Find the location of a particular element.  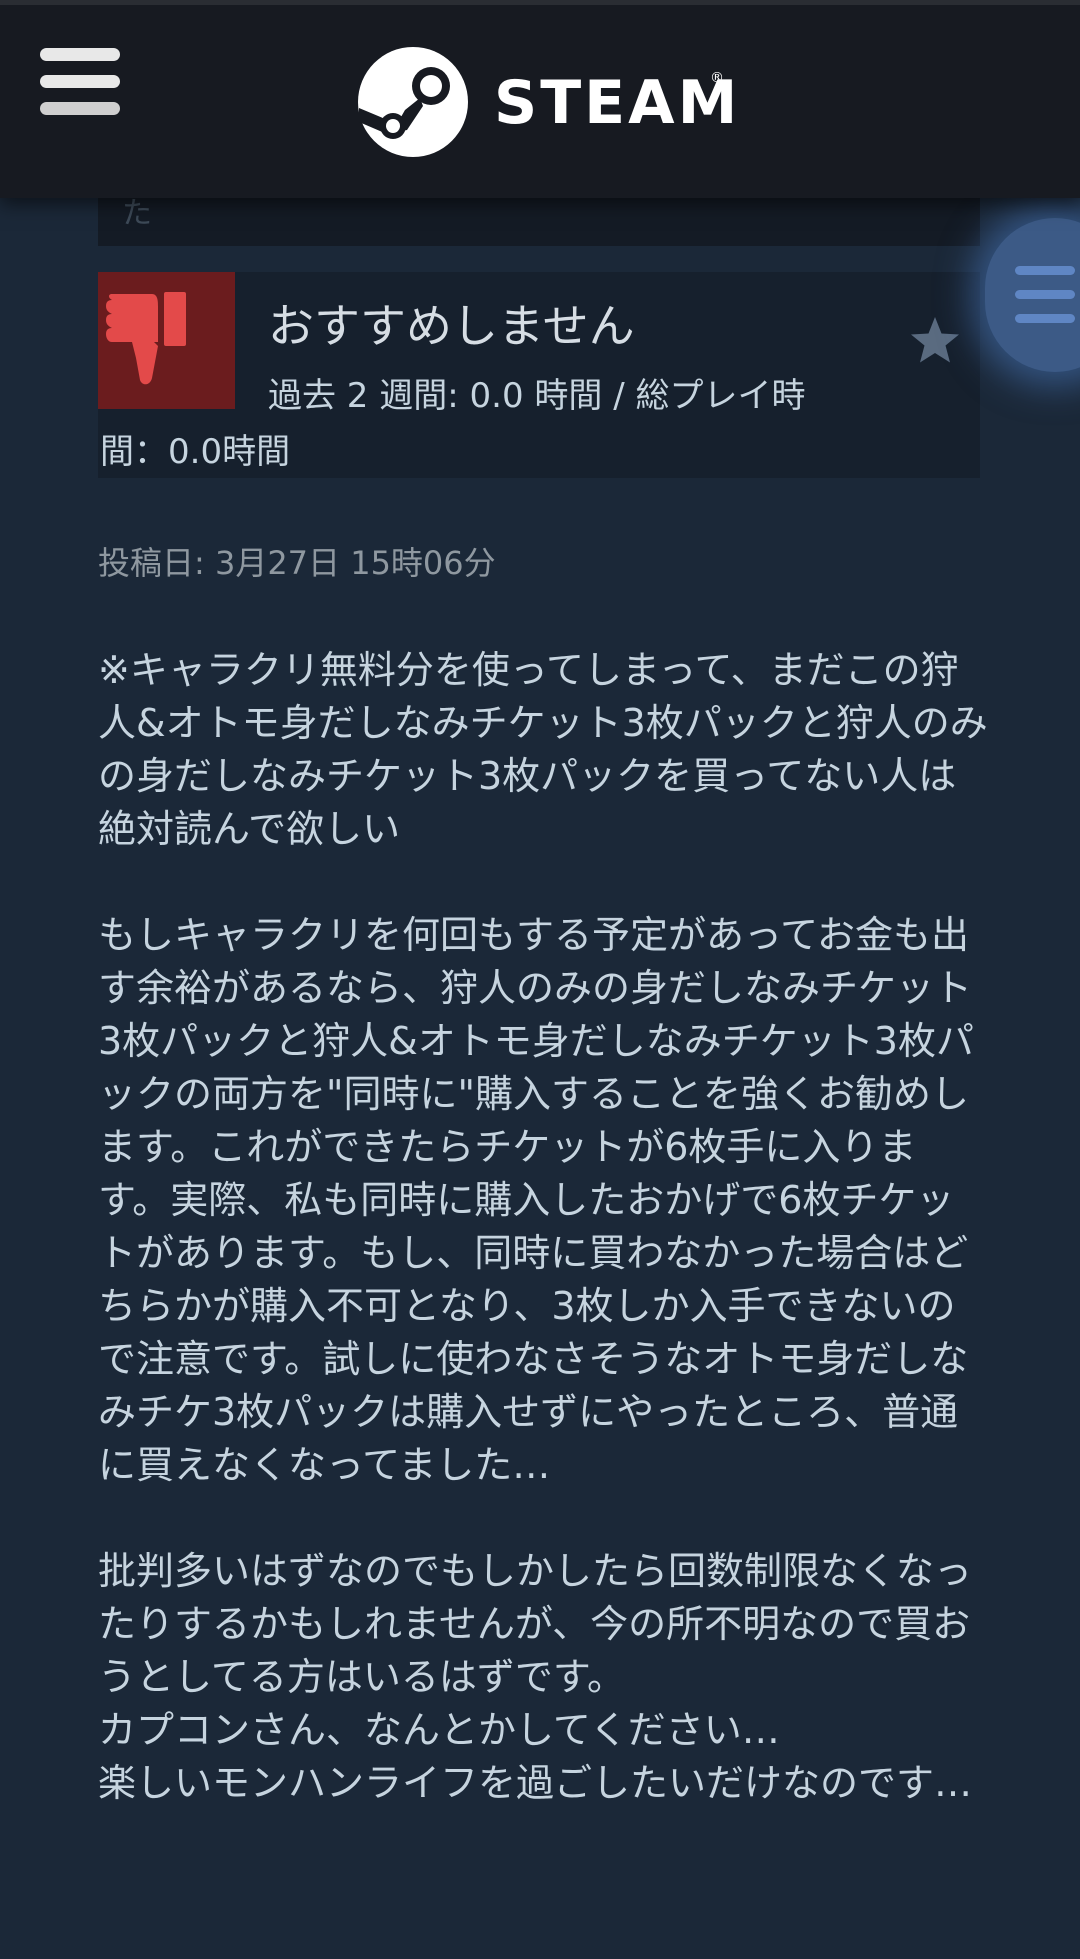

status-strip is located at coordinates (540, 2).